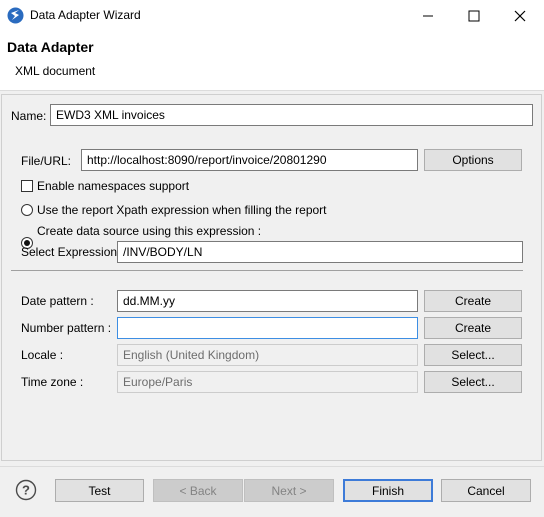 Image resolution: width=544 pixels, height=517 pixels. I want to click on number-pattern-field, so click(267, 328).